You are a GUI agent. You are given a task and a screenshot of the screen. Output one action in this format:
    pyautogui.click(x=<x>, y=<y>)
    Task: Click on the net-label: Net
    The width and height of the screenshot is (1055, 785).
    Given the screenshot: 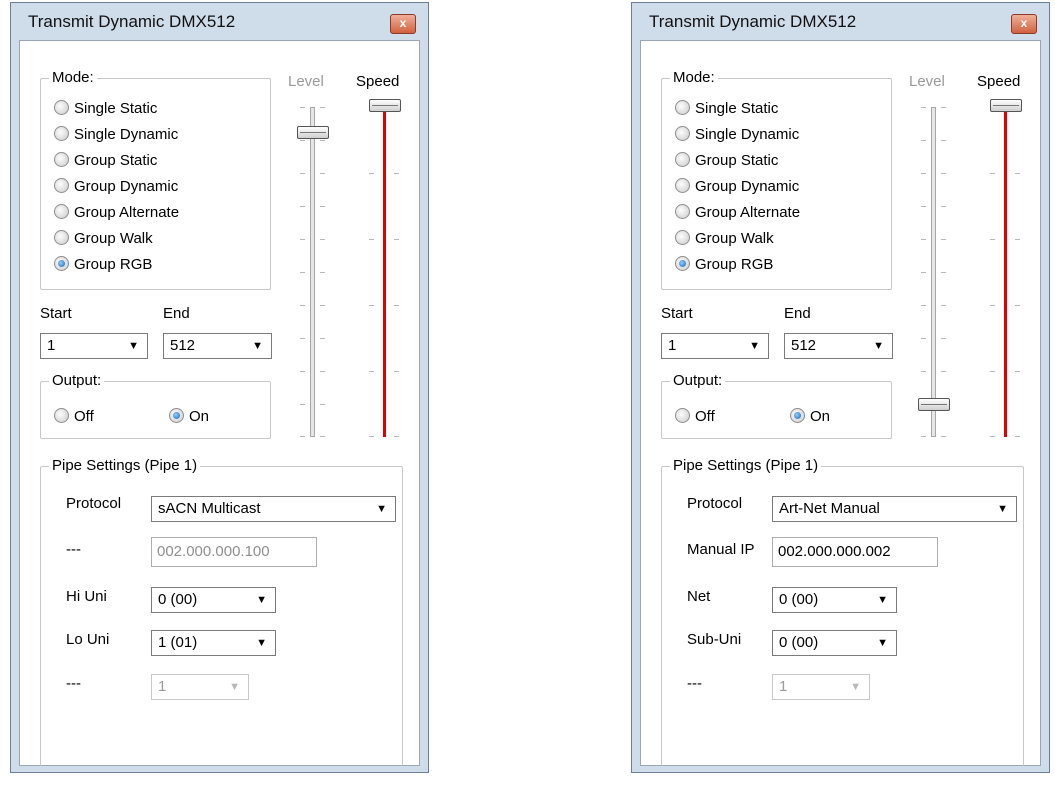 What is the action you would take?
    pyautogui.click(x=699, y=596)
    